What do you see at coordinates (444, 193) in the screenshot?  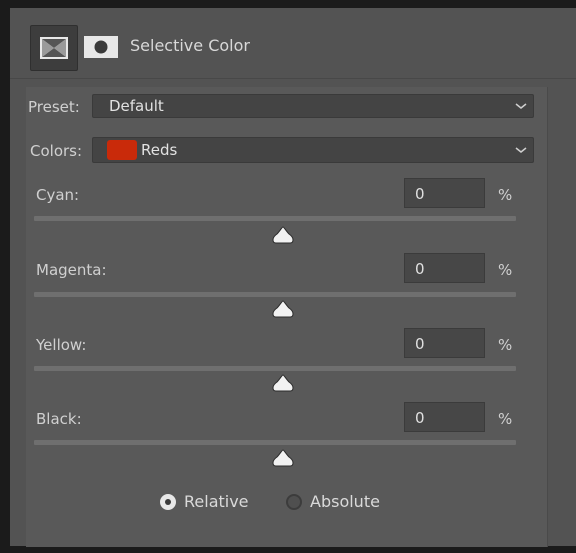 I see `cyan-input: 0` at bounding box center [444, 193].